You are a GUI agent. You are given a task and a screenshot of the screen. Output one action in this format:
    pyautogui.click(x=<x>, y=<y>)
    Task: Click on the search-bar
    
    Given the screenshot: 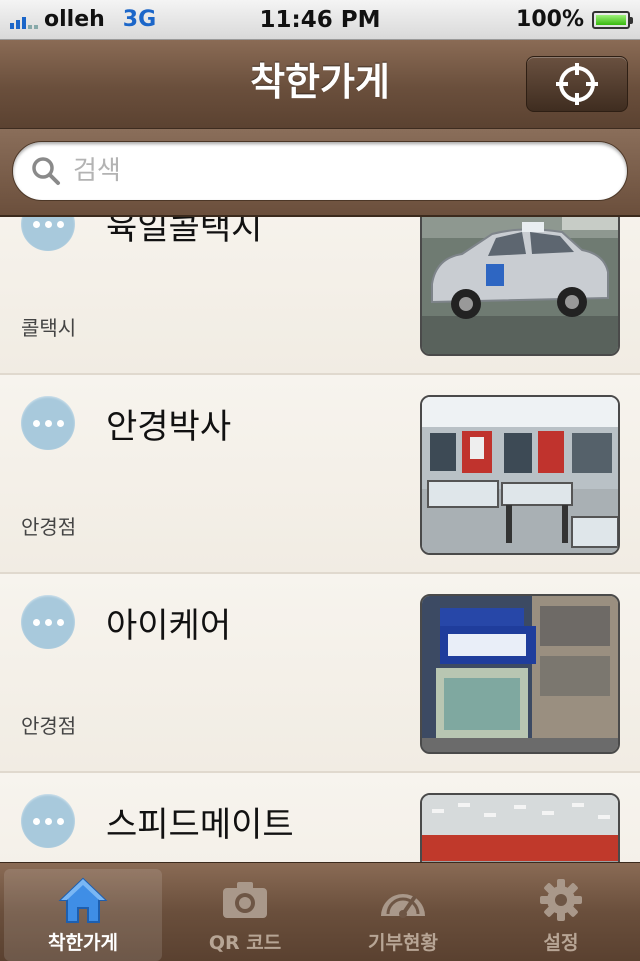 What is the action you would take?
    pyautogui.click(x=320, y=173)
    